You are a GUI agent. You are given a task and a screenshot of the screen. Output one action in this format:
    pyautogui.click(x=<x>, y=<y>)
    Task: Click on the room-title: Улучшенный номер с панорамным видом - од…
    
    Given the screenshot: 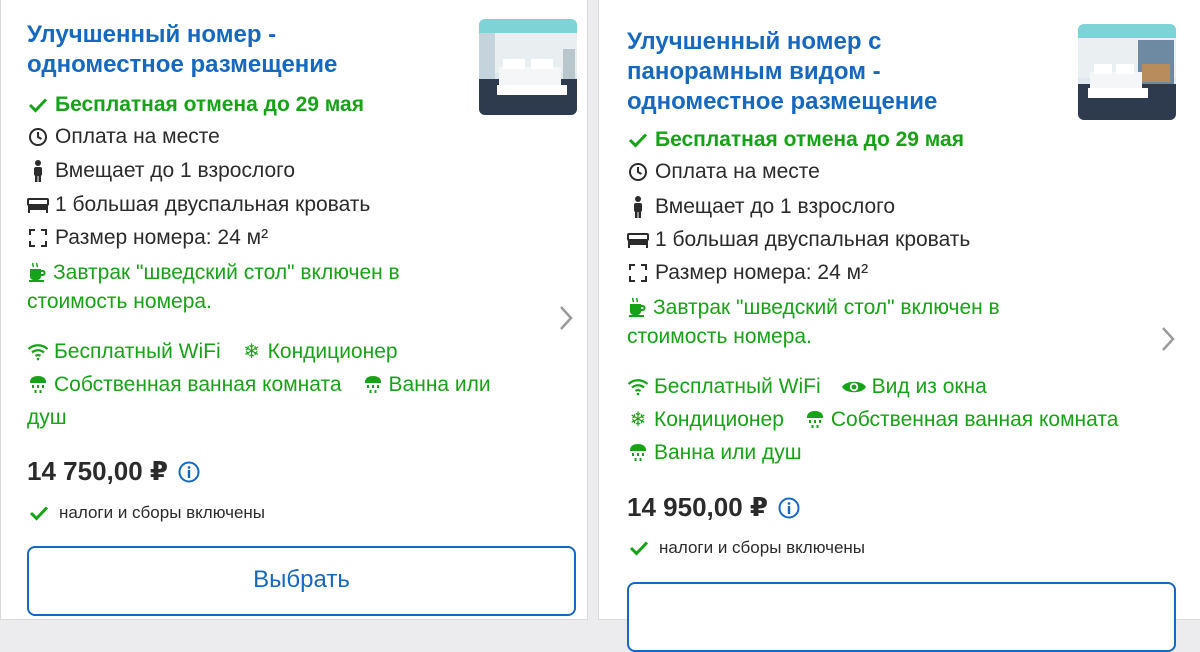 What is the action you would take?
    pyautogui.click(x=782, y=72)
    